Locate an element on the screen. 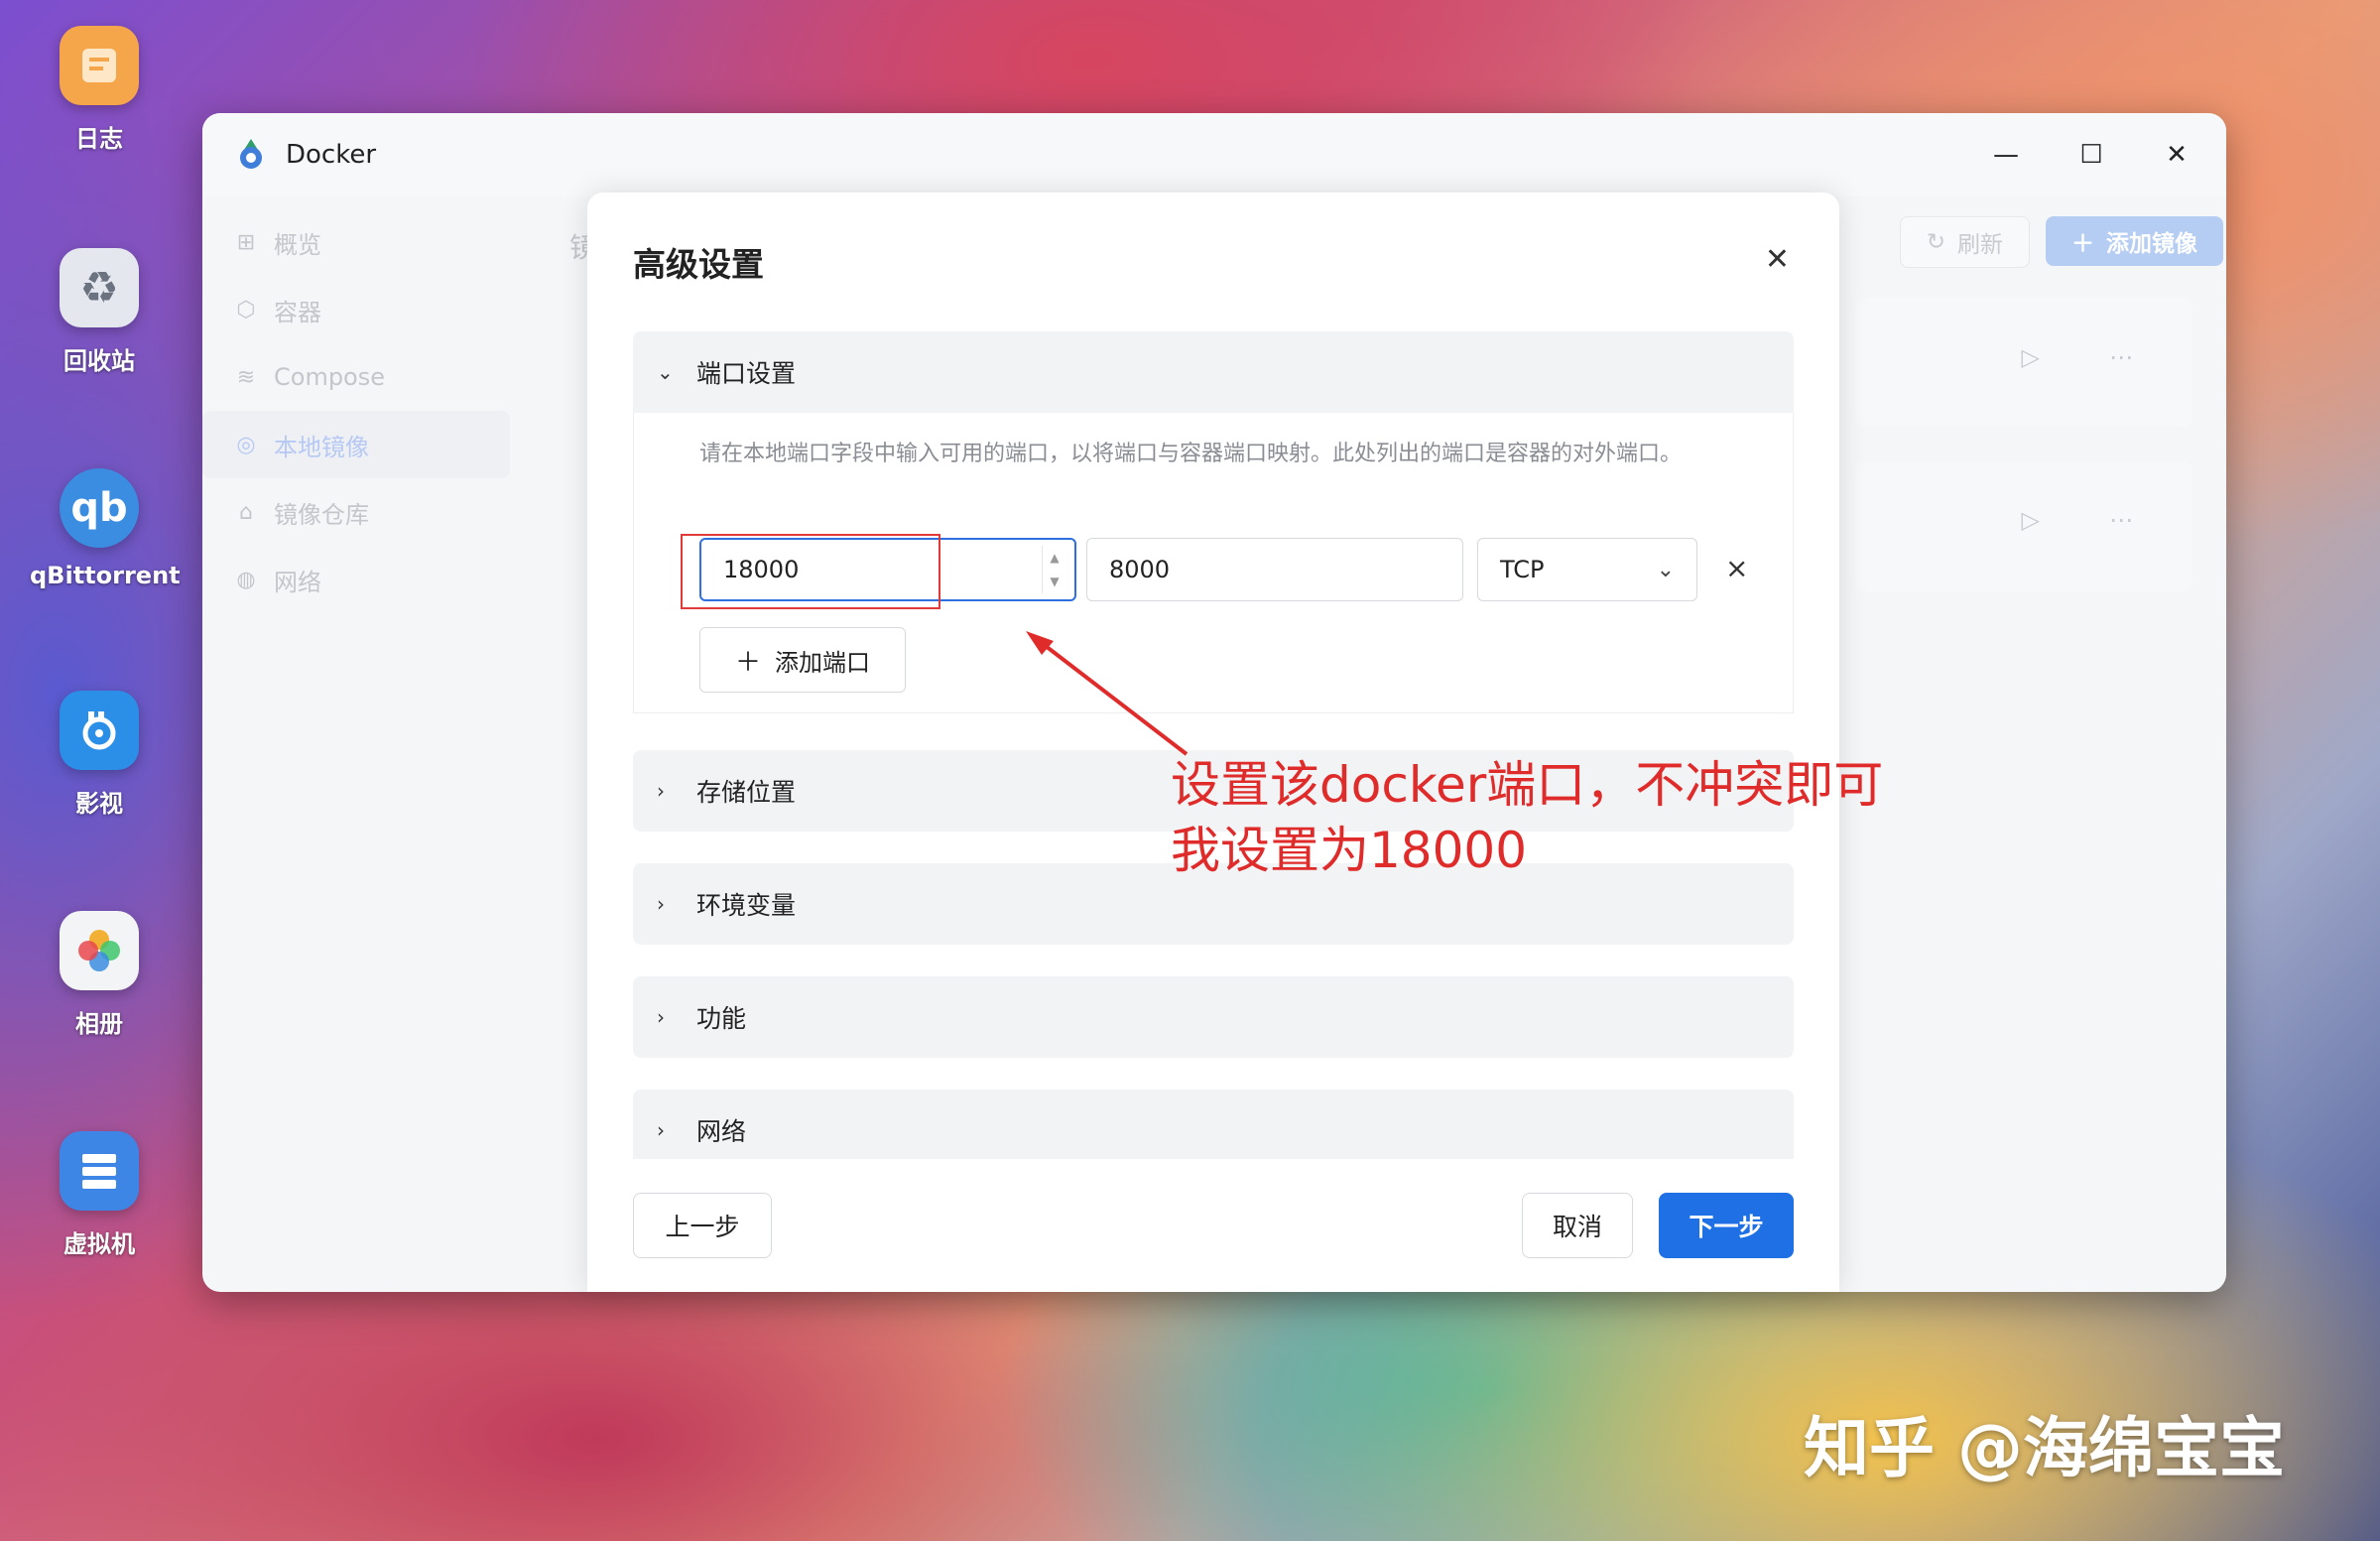 The image size is (2380, 1541). annotation-line-1: 设置该docker端口，不冲突即可 is located at coordinates (1527, 785).